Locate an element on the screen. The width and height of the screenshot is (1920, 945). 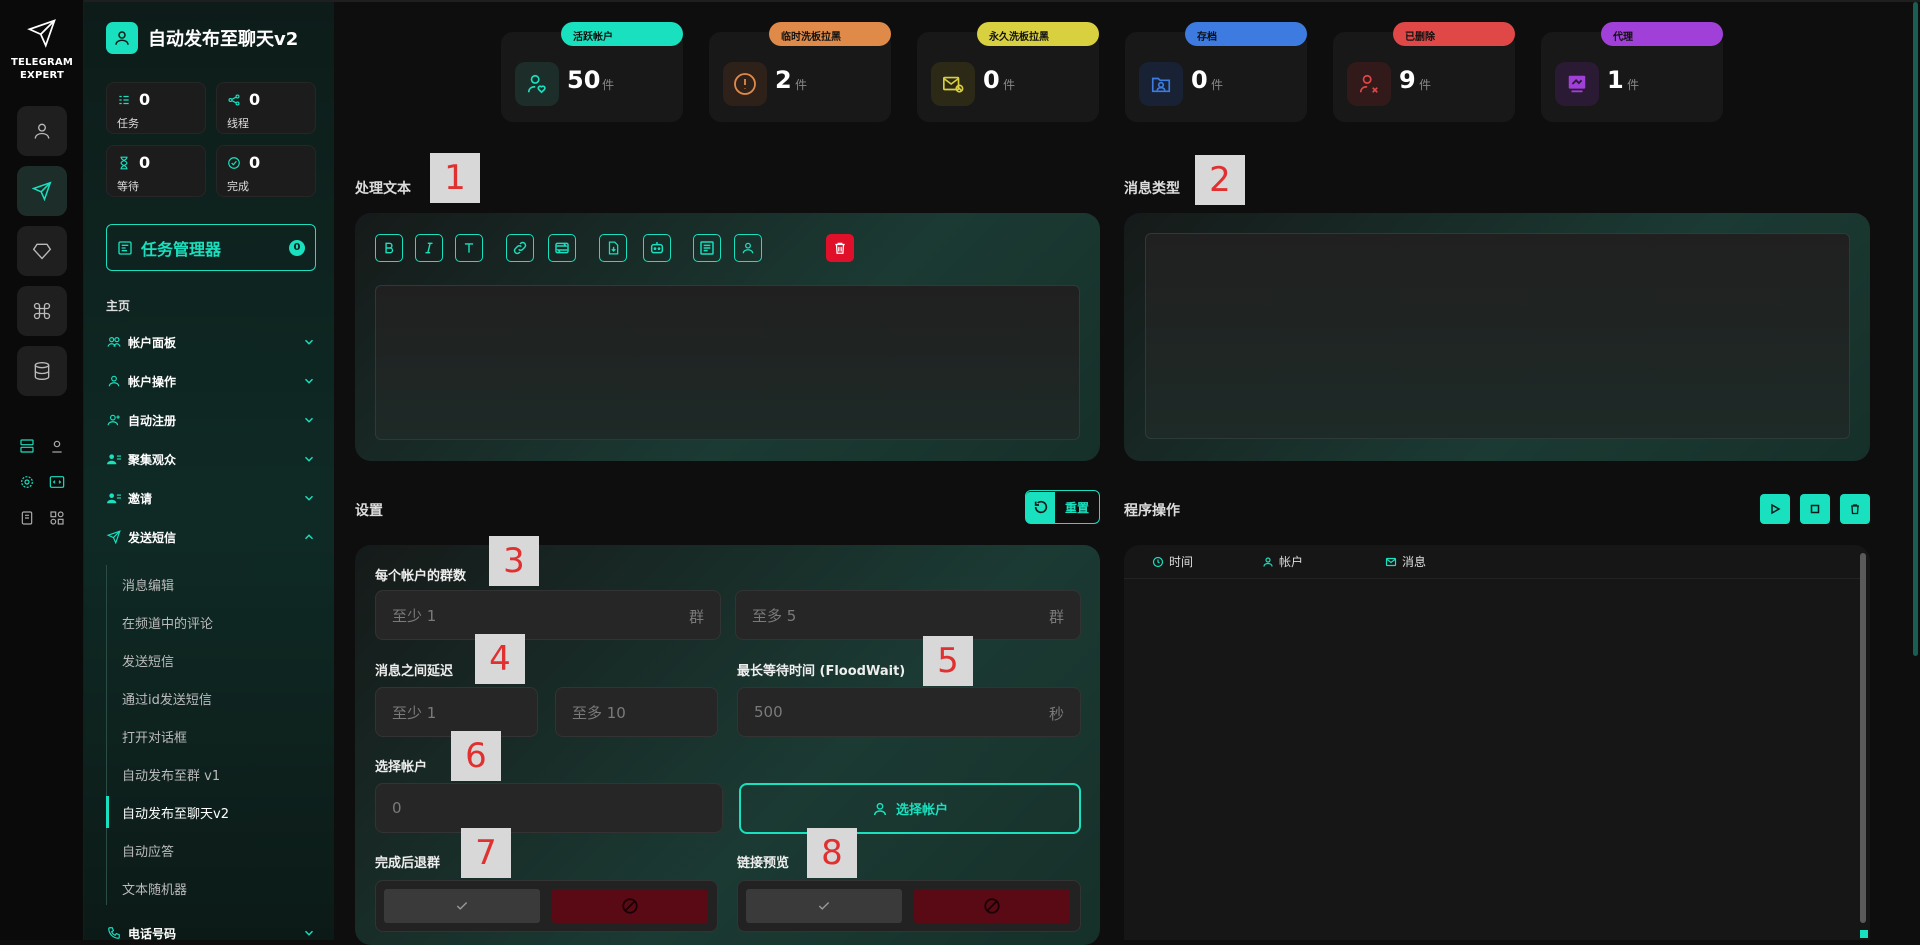
user-heart-icon is located at coordinates (537, 84).